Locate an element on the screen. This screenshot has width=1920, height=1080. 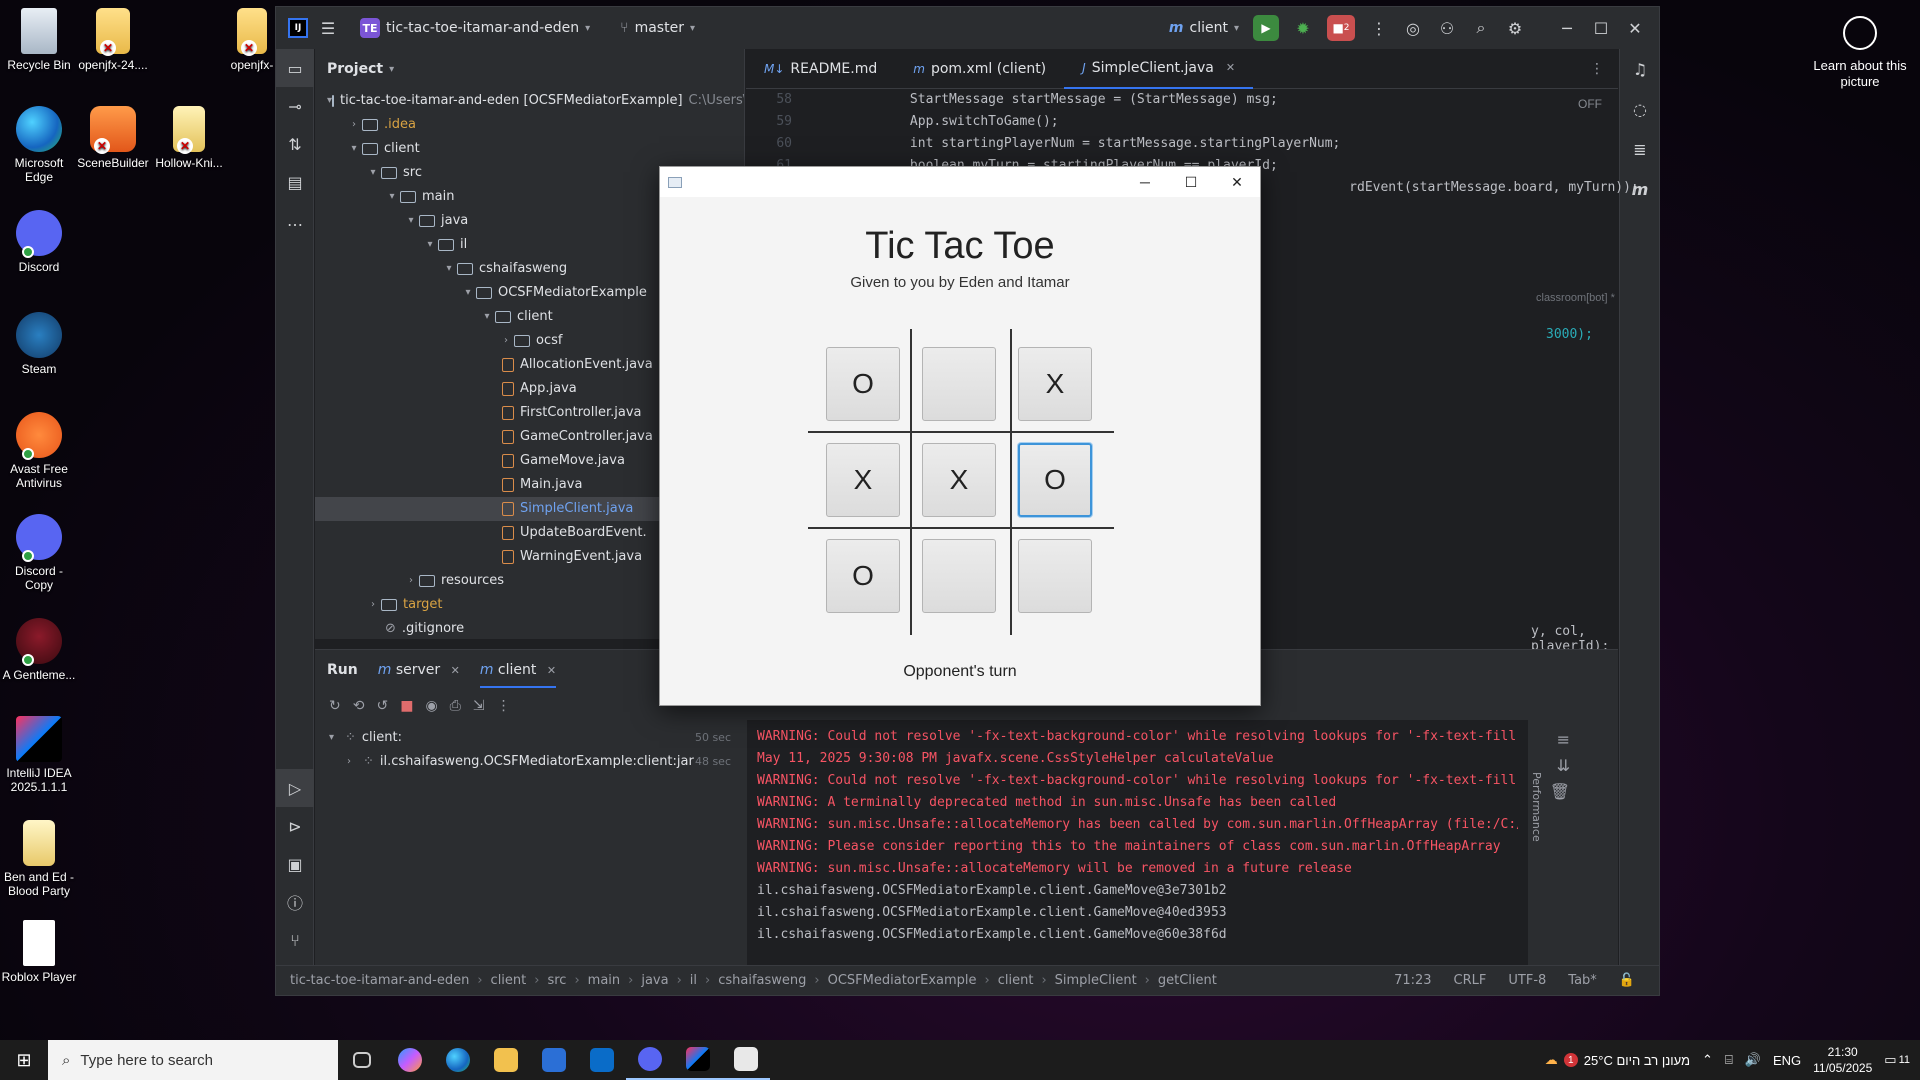
editor-tab: M↓ README.md is located at coordinates (820, 69).